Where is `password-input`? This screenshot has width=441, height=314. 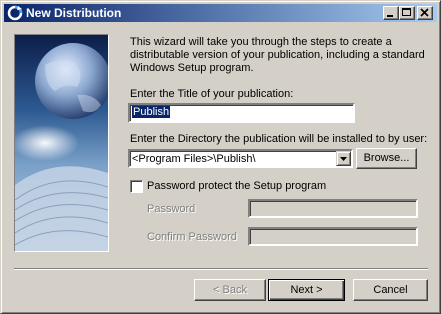 password-input is located at coordinates (333, 208).